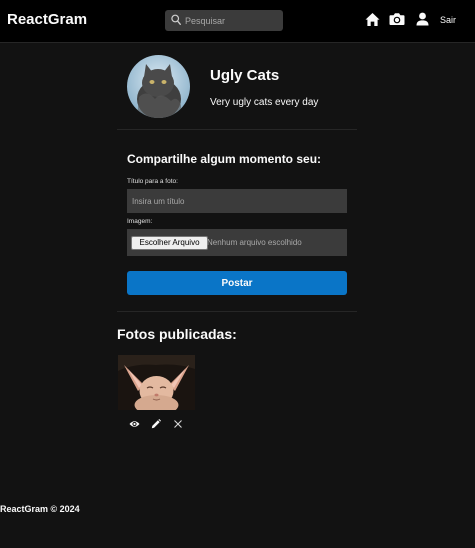 This screenshot has width=475, height=548. I want to click on footer-copyright: ReactGram © 2024, so click(40, 509).